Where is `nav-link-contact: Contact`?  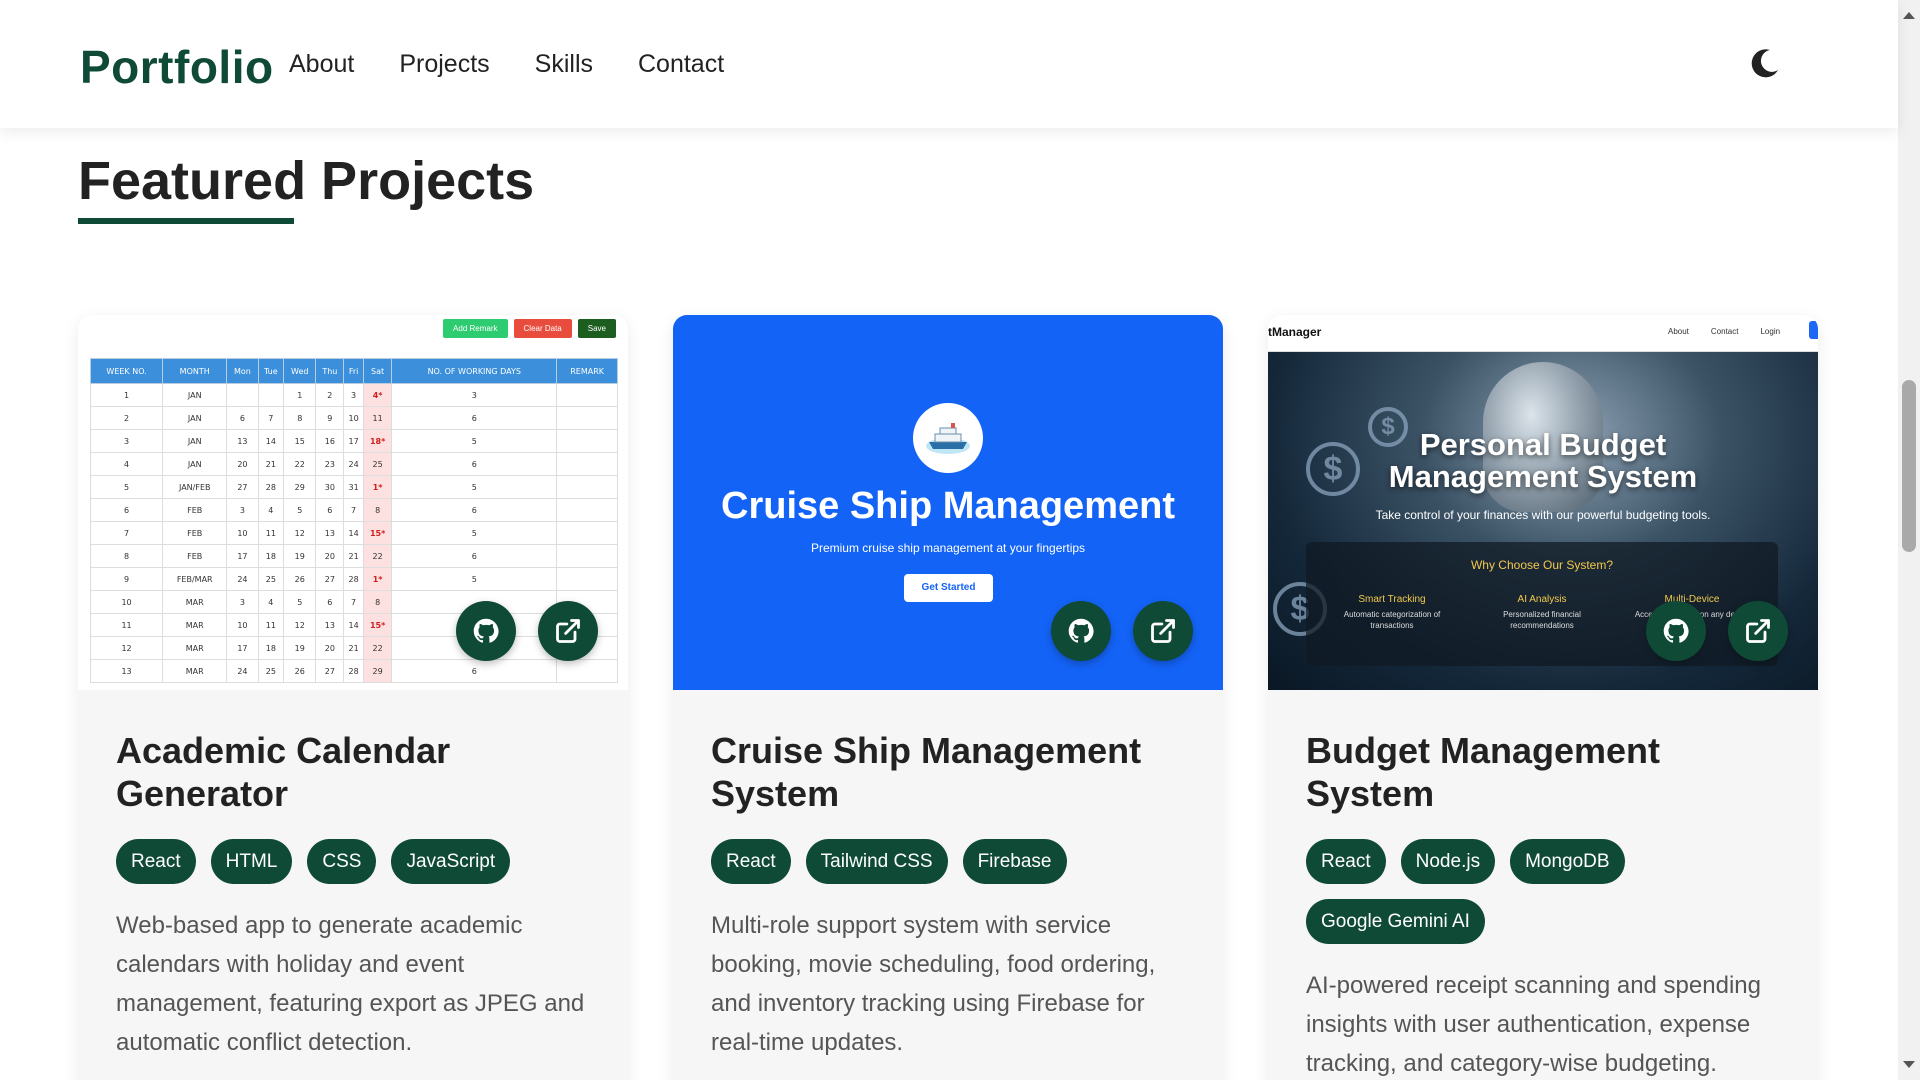
nav-link-contact: Contact is located at coordinates (681, 64).